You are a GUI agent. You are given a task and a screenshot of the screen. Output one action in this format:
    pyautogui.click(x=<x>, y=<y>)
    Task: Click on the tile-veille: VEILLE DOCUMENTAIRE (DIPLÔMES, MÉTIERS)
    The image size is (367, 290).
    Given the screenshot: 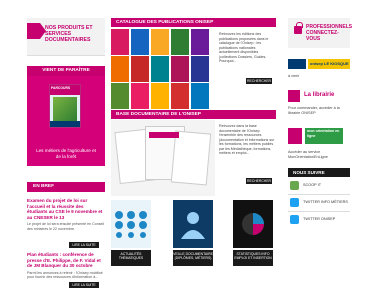 What is the action you would take?
    pyautogui.click(x=193, y=233)
    